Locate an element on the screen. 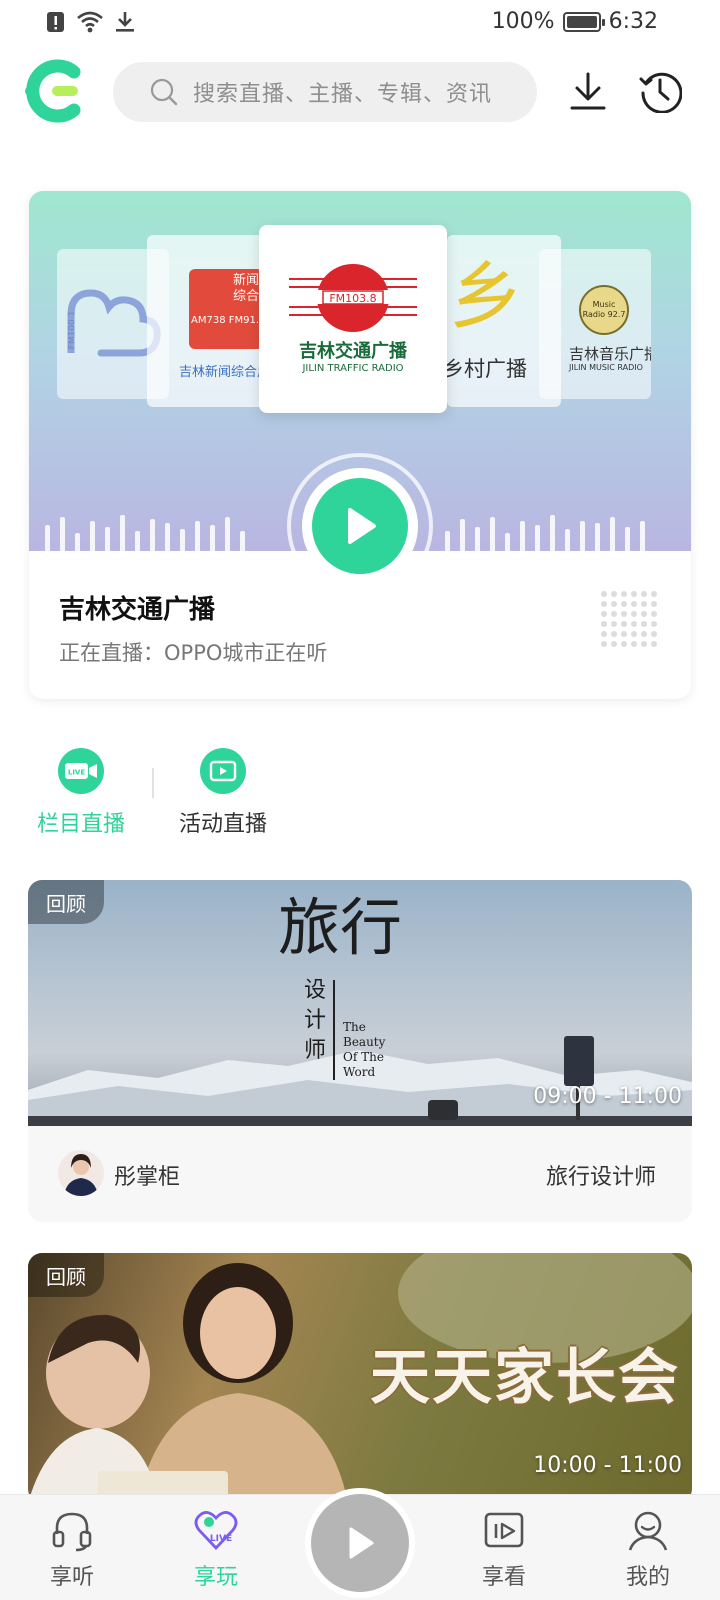 The height and width of the screenshot is (1600, 720). header: 搜索直播、主播、专辑、资讯 is located at coordinates (360, 92).